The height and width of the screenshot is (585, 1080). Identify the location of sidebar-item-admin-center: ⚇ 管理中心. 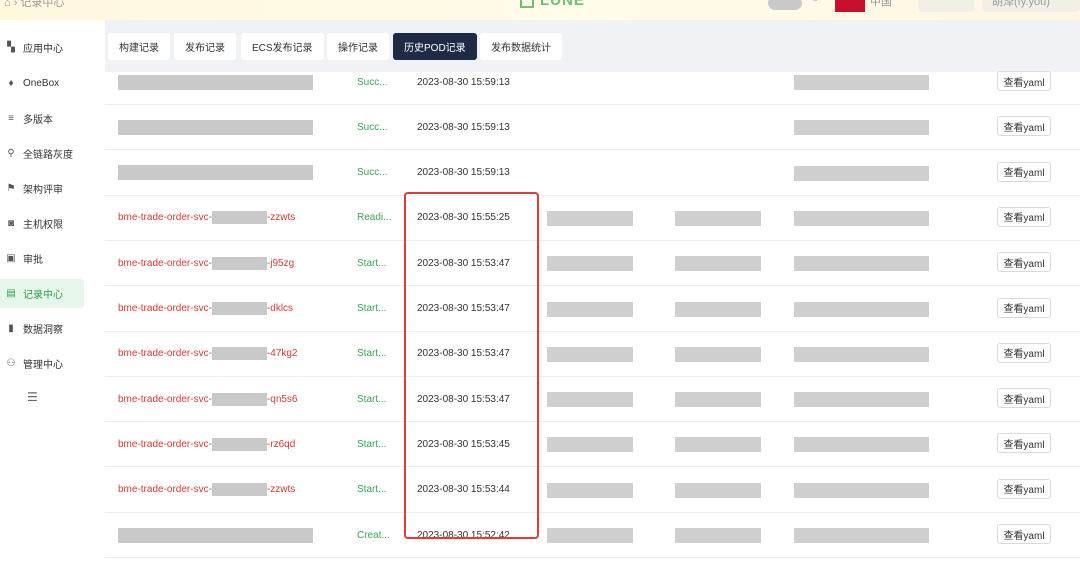
(42, 363).